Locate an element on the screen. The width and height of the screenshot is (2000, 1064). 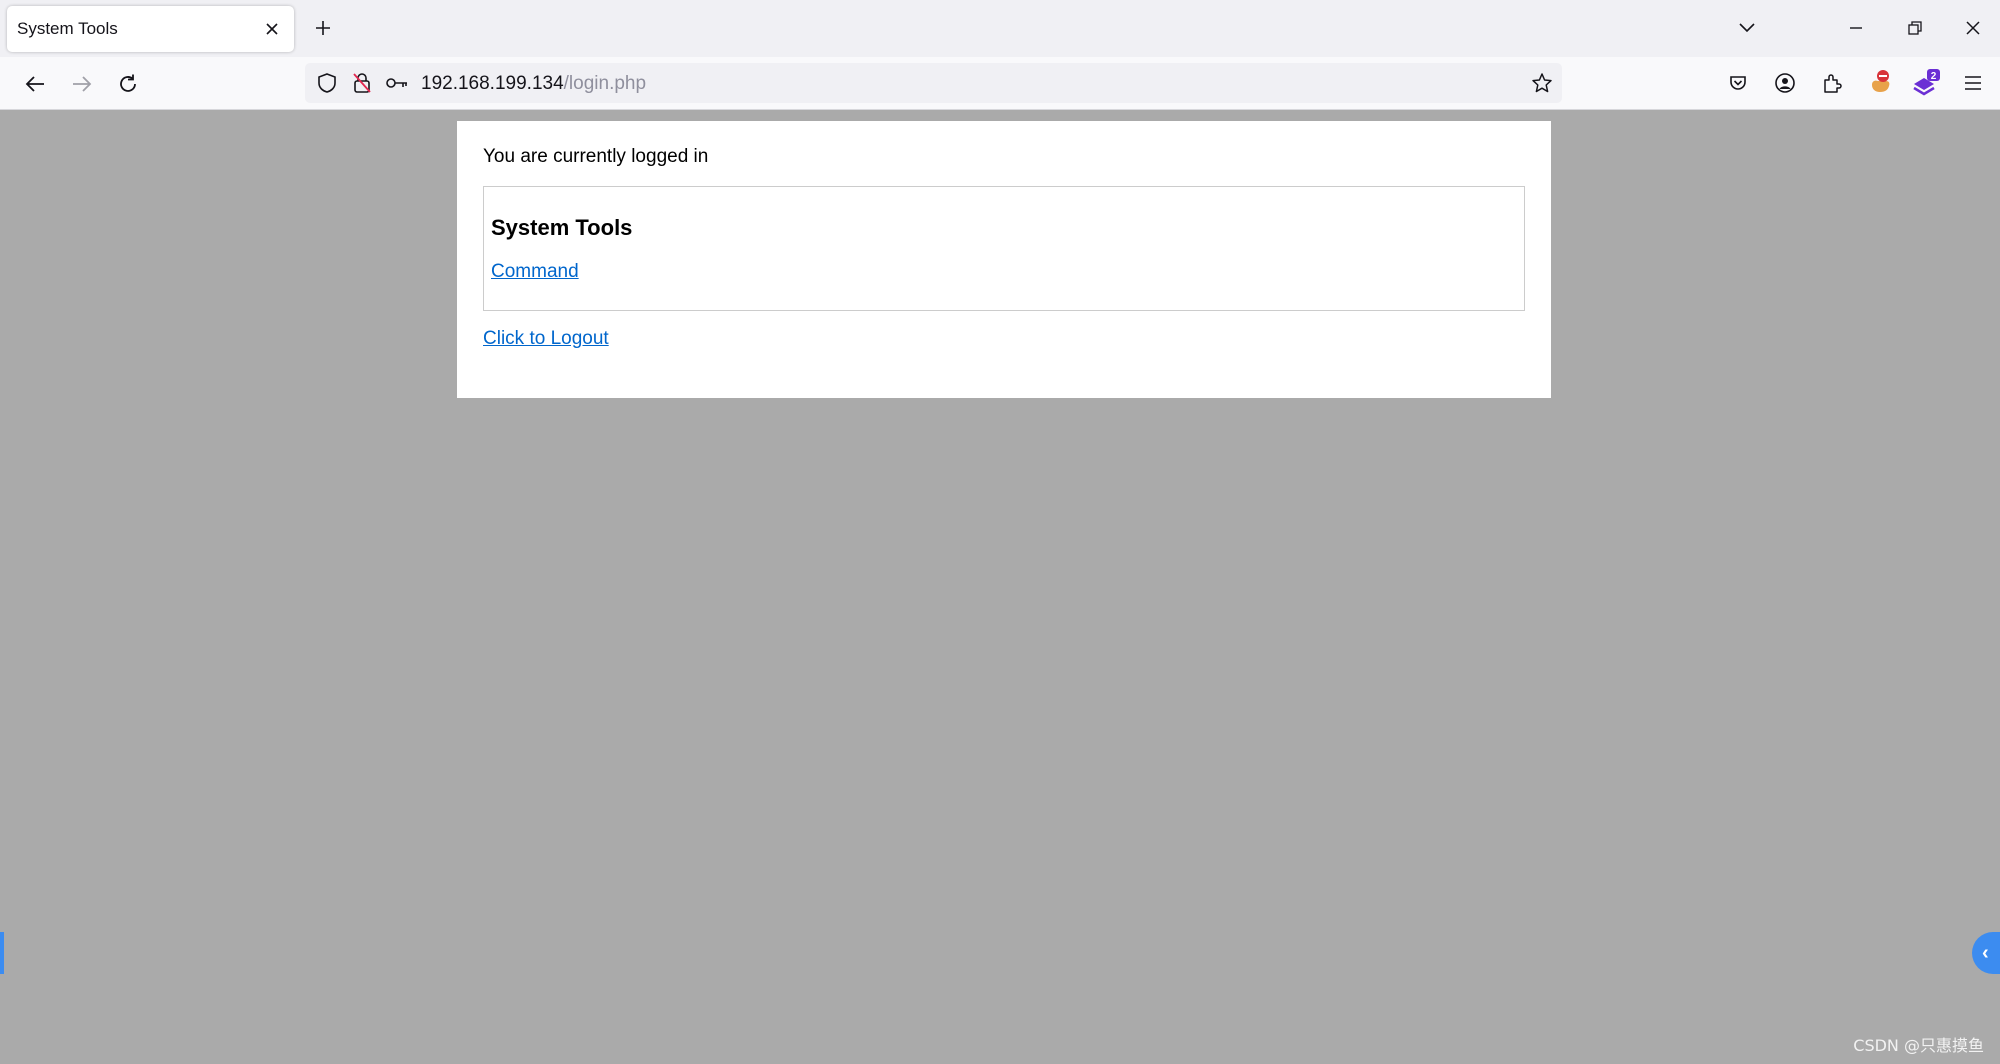
url-text: 192.168.199.134/login.php is located at coordinates (533, 84).